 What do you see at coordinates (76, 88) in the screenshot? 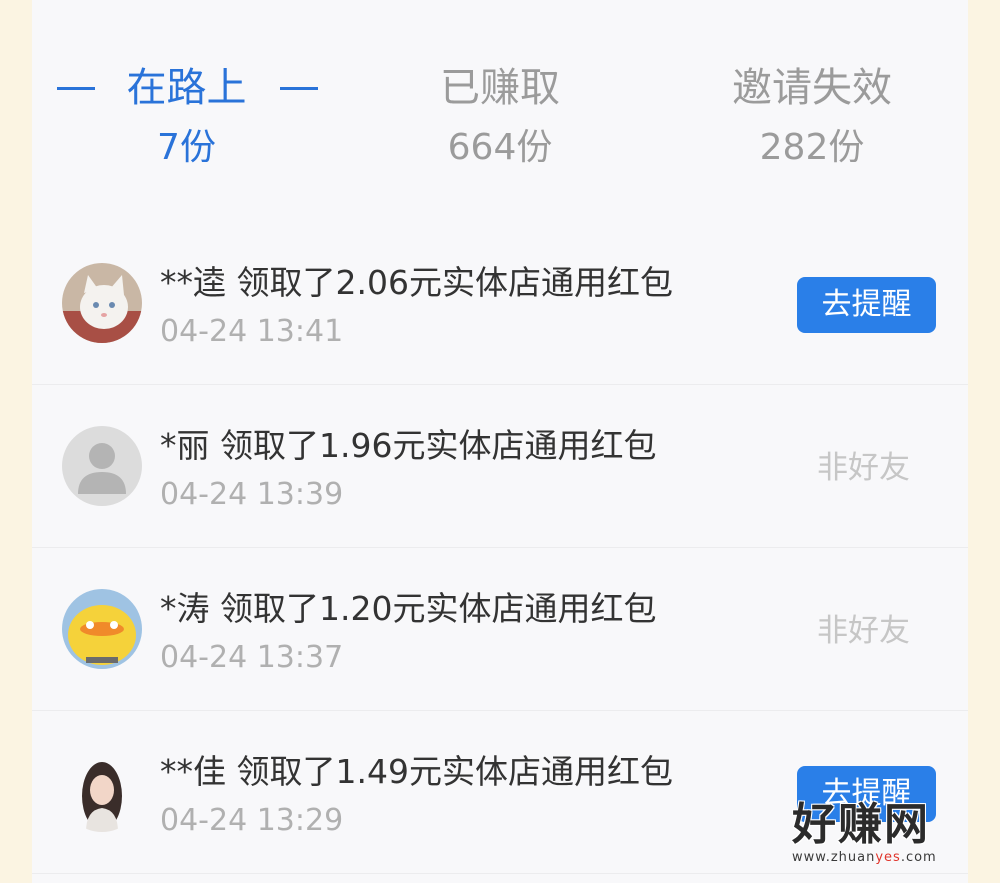
I see `active-tab-left-dash` at bounding box center [76, 88].